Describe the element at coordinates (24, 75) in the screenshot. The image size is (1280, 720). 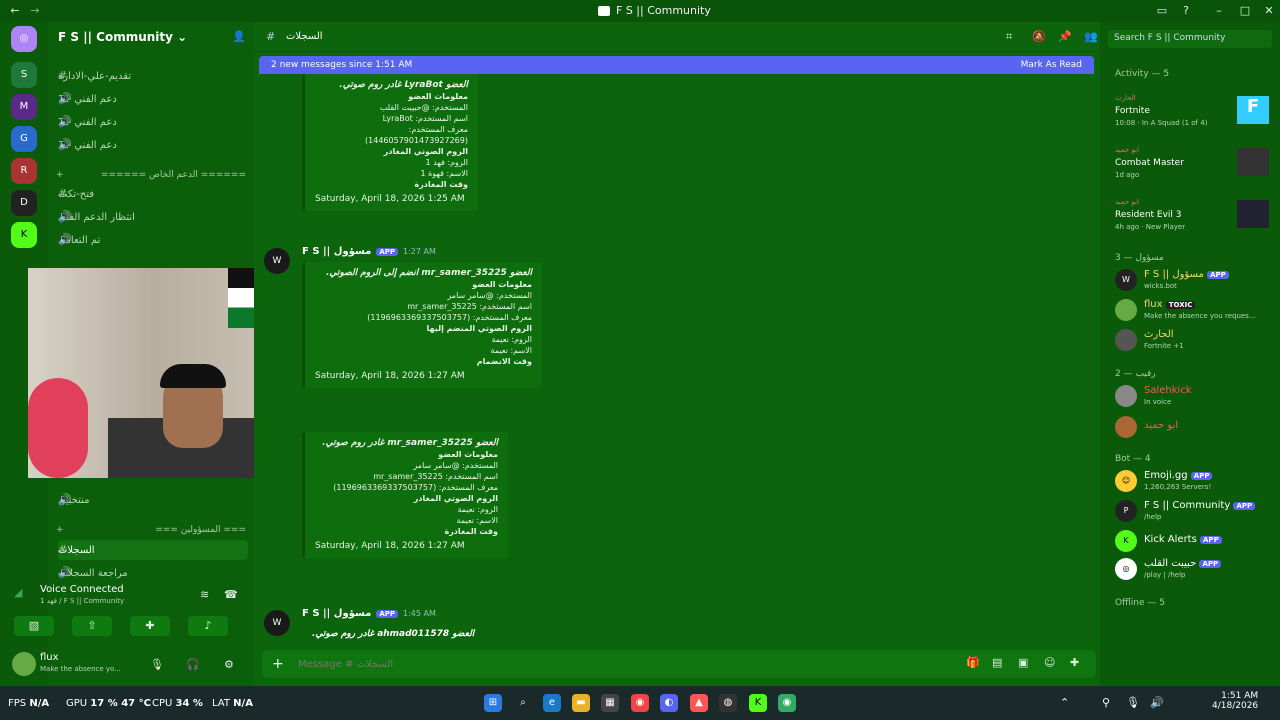
I see `server-icon-1: S` at that location.